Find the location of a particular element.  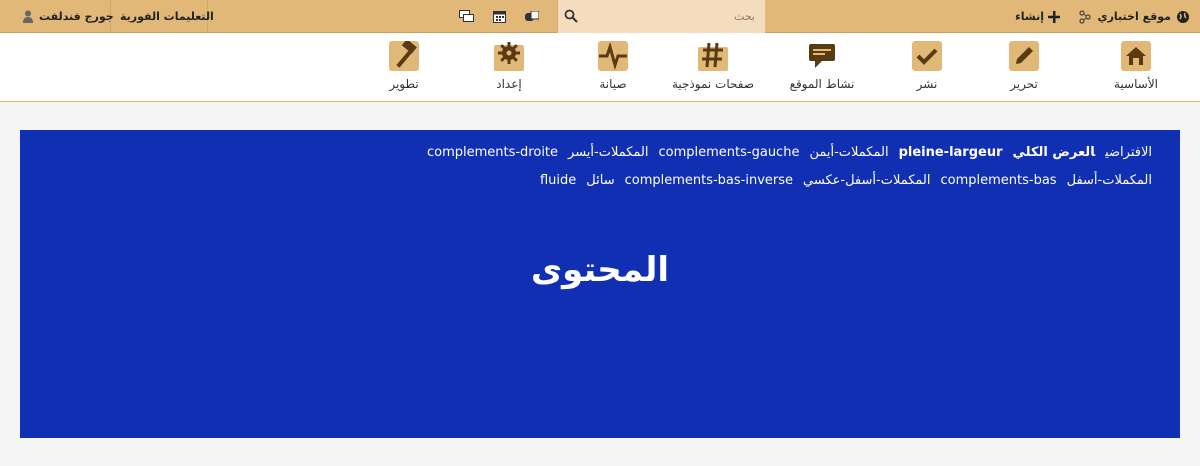

pencil-icon is located at coordinates (1024, 56).